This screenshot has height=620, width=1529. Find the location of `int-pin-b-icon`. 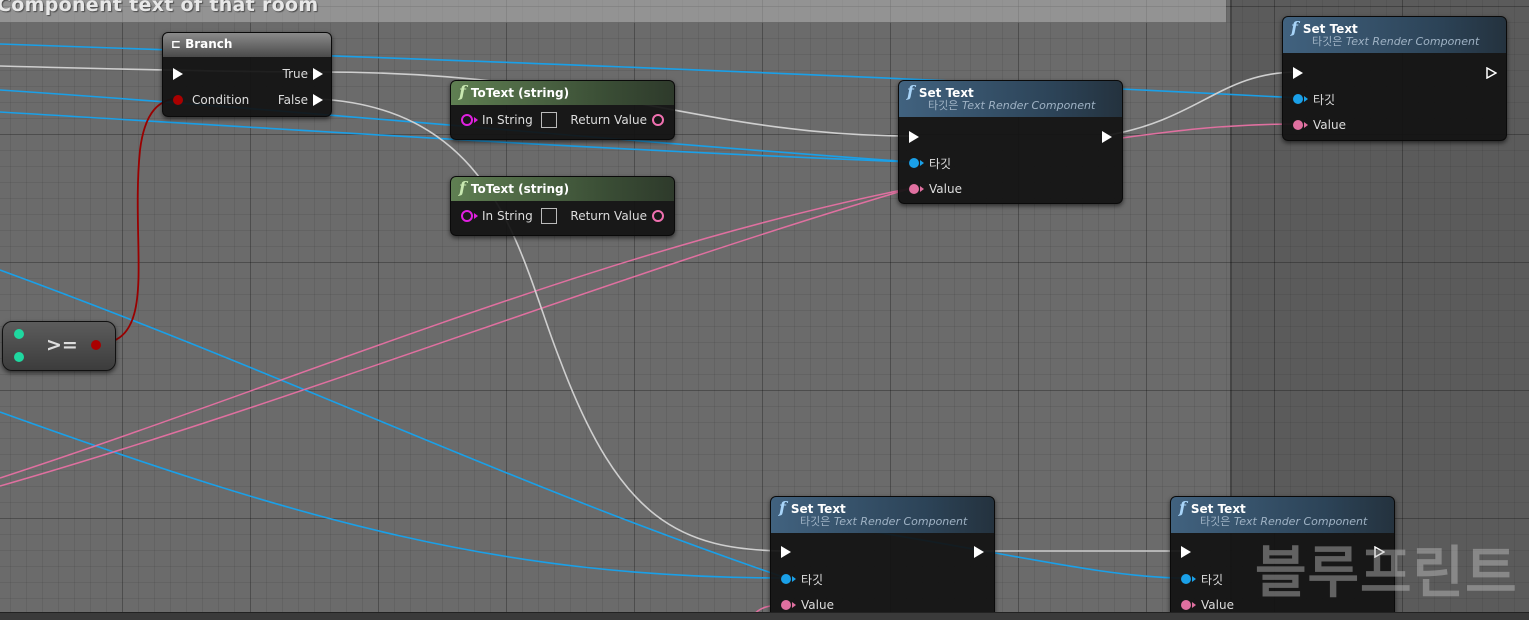

int-pin-b-icon is located at coordinates (19, 357).